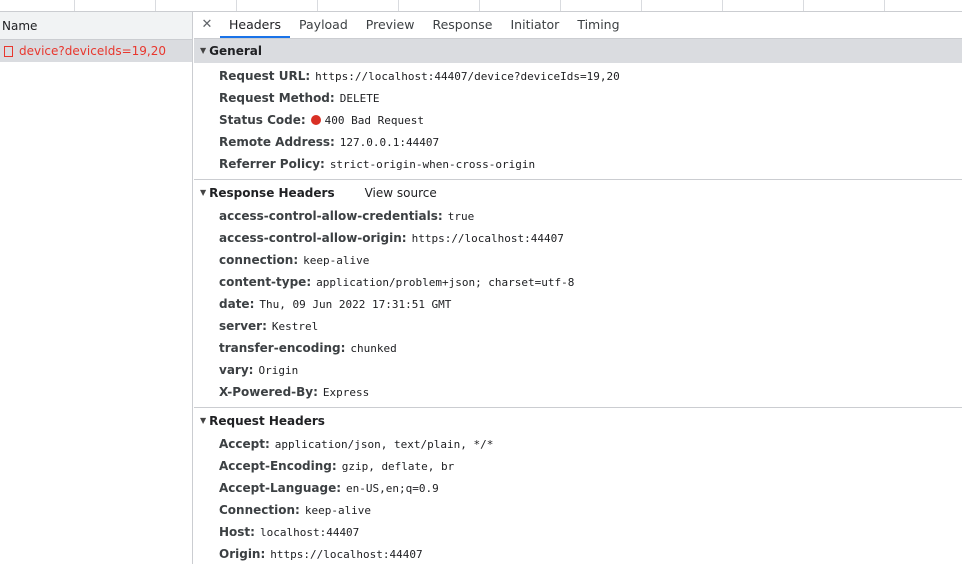  I want to click on header-value: chunked, so click(373, 348).